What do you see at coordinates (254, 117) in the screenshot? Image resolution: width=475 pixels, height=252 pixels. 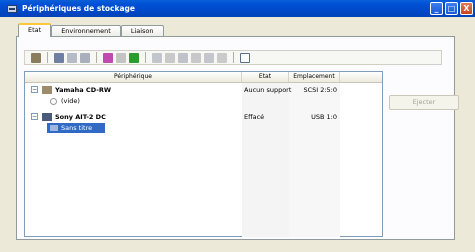 I see `device-status: Effacé` at bounding box center [254, 117].